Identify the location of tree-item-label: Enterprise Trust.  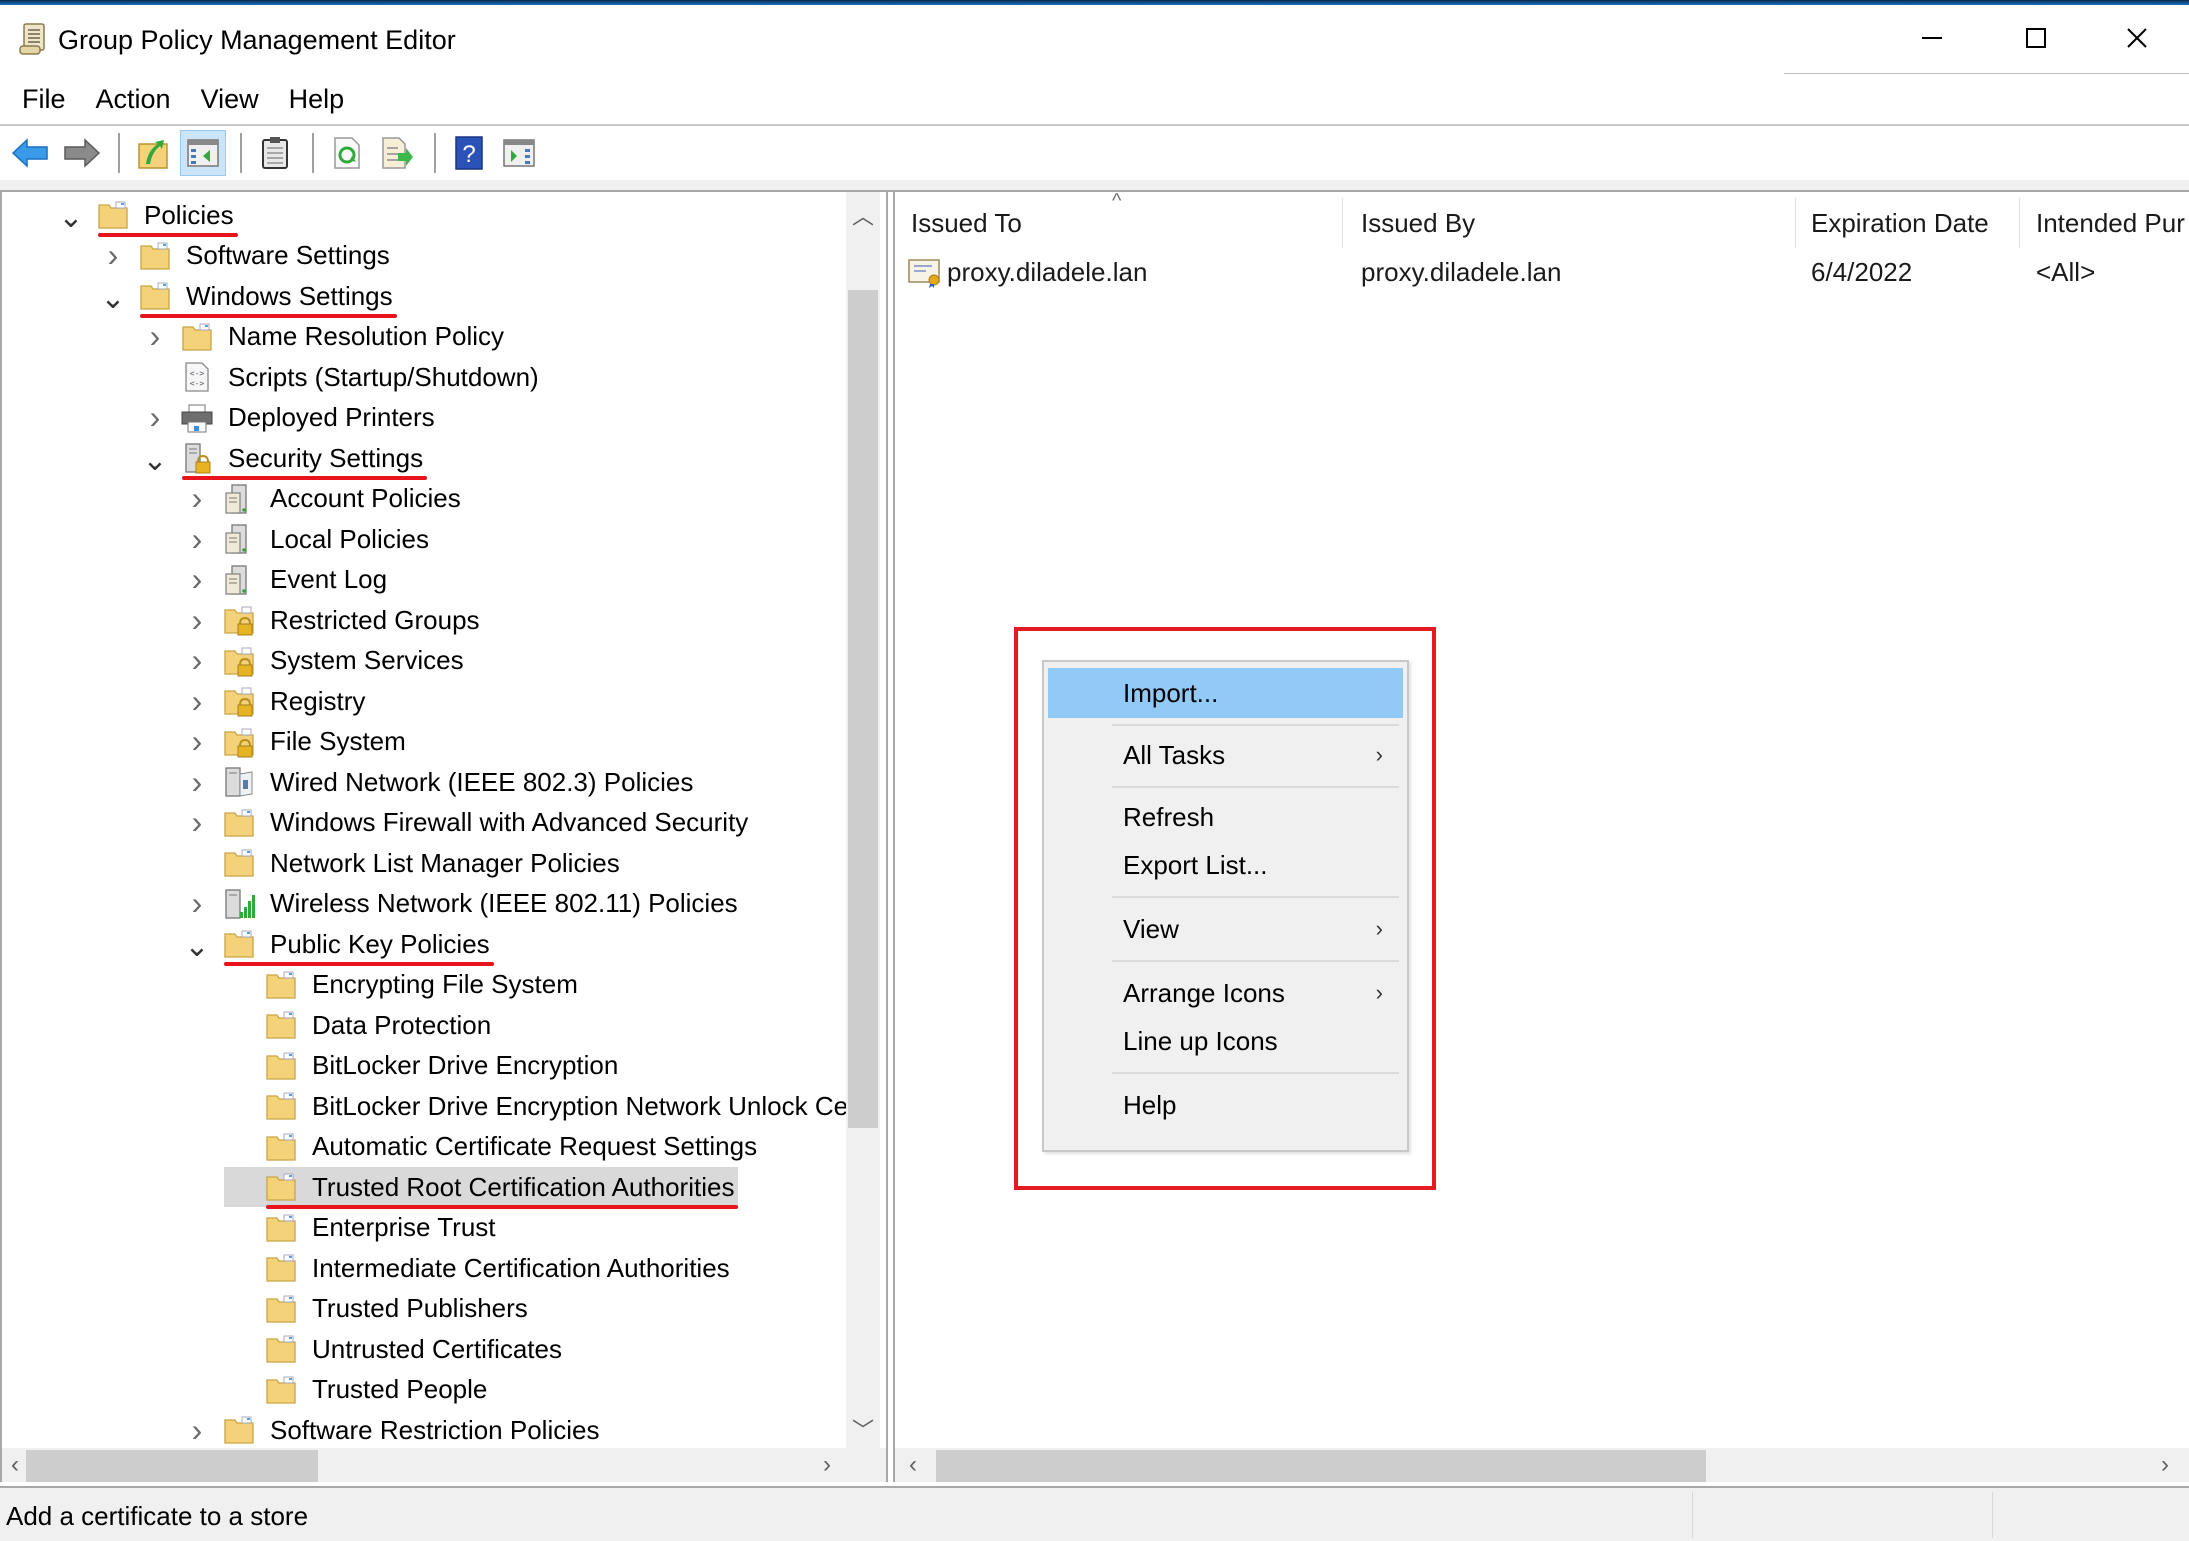
(404, 1227).